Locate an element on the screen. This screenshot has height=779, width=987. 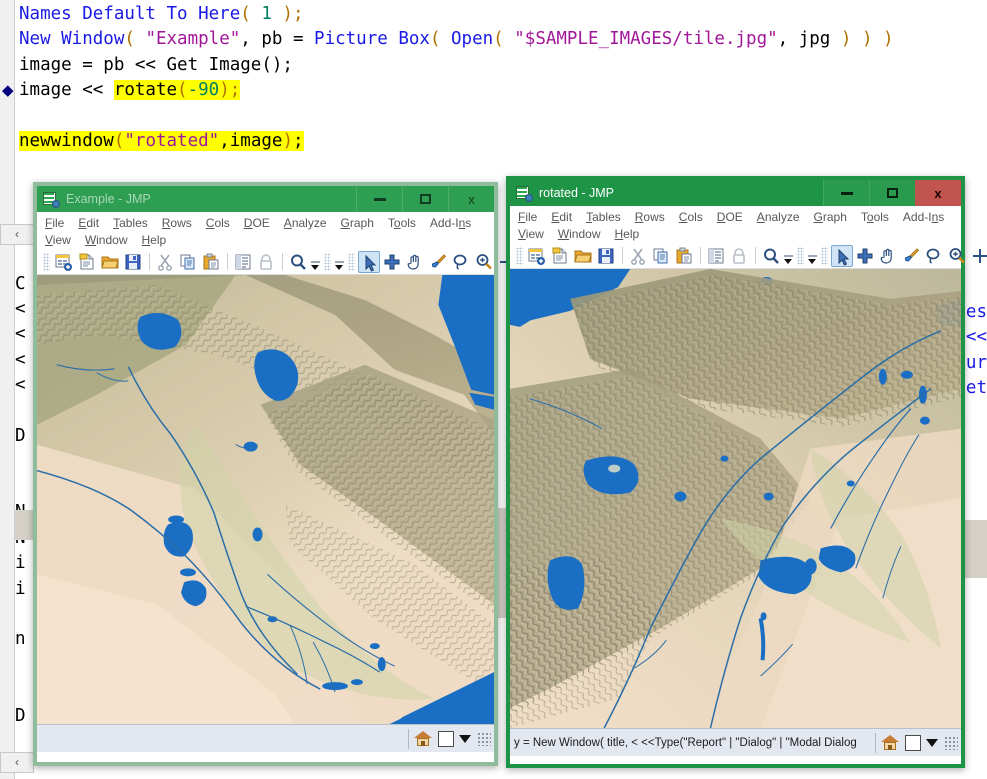
toolbar-example is located at coordinates (283, 262).